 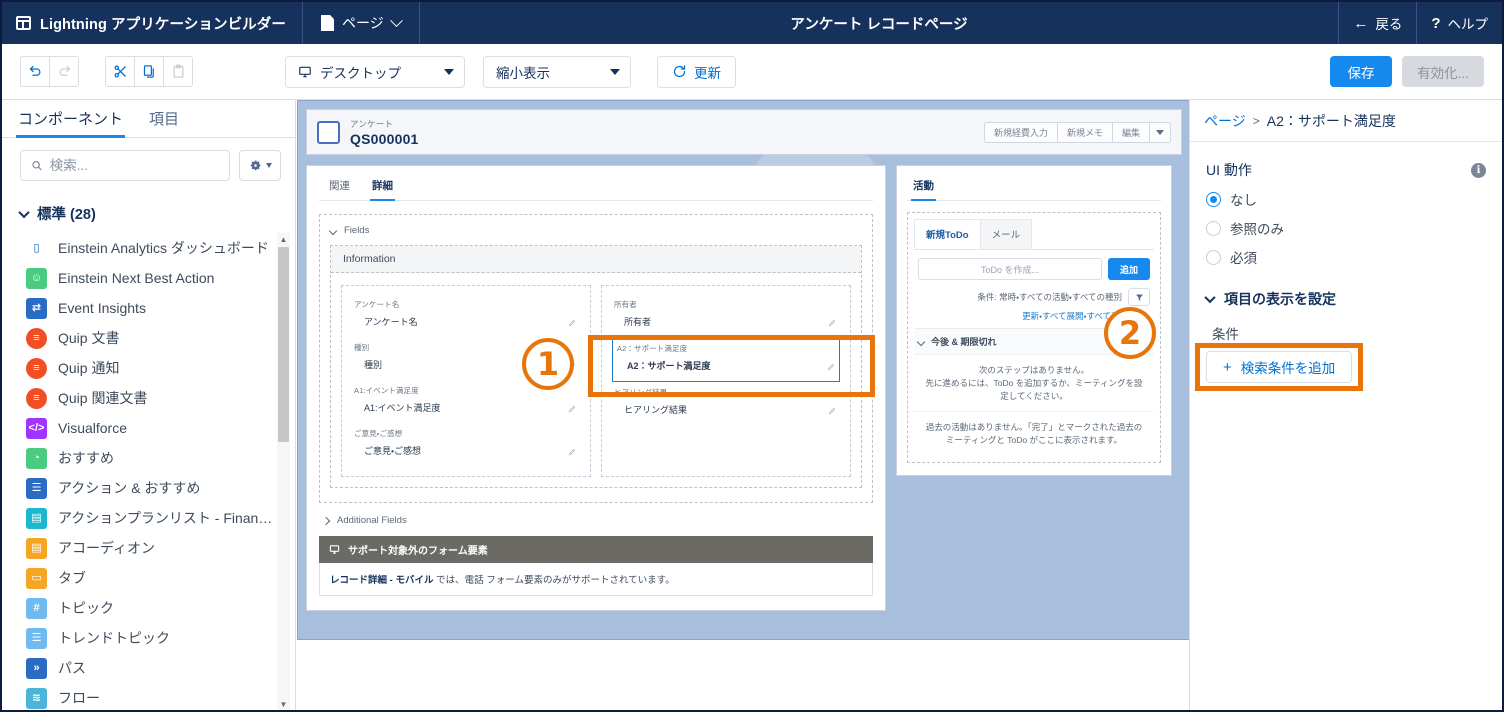 What do you see at coordinates (283, 344) in the screenshot?
I see `scrollbar-thumb` at bounding box center [283, 344].